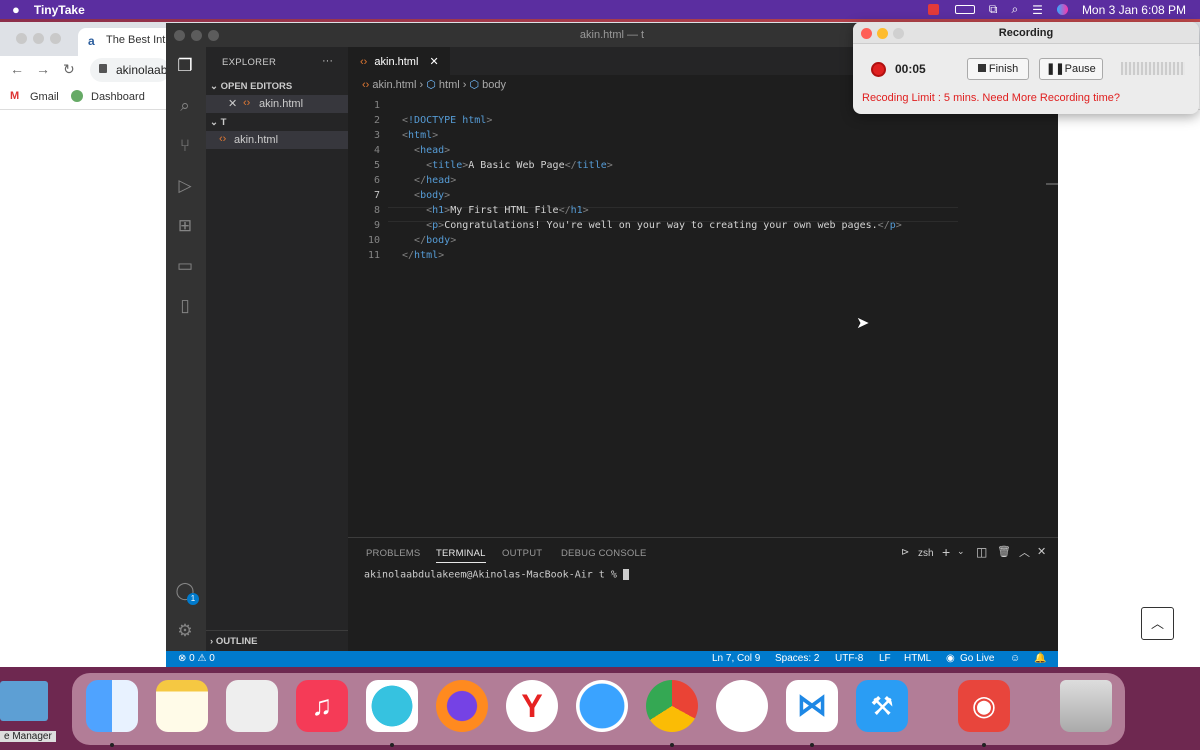 This screenshot has width=1200, height=750. Describe the element at coordinates (898, 33) in the screenshot. I see `recording-zoom-button` at that location.